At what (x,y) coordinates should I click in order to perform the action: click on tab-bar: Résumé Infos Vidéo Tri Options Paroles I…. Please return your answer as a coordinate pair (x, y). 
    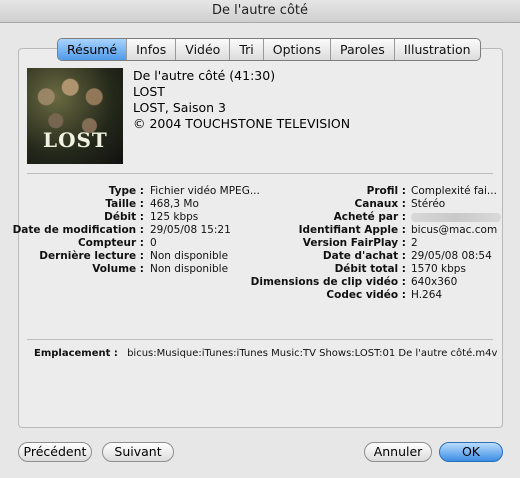
    Looking at the image, I should click on (269, 49).